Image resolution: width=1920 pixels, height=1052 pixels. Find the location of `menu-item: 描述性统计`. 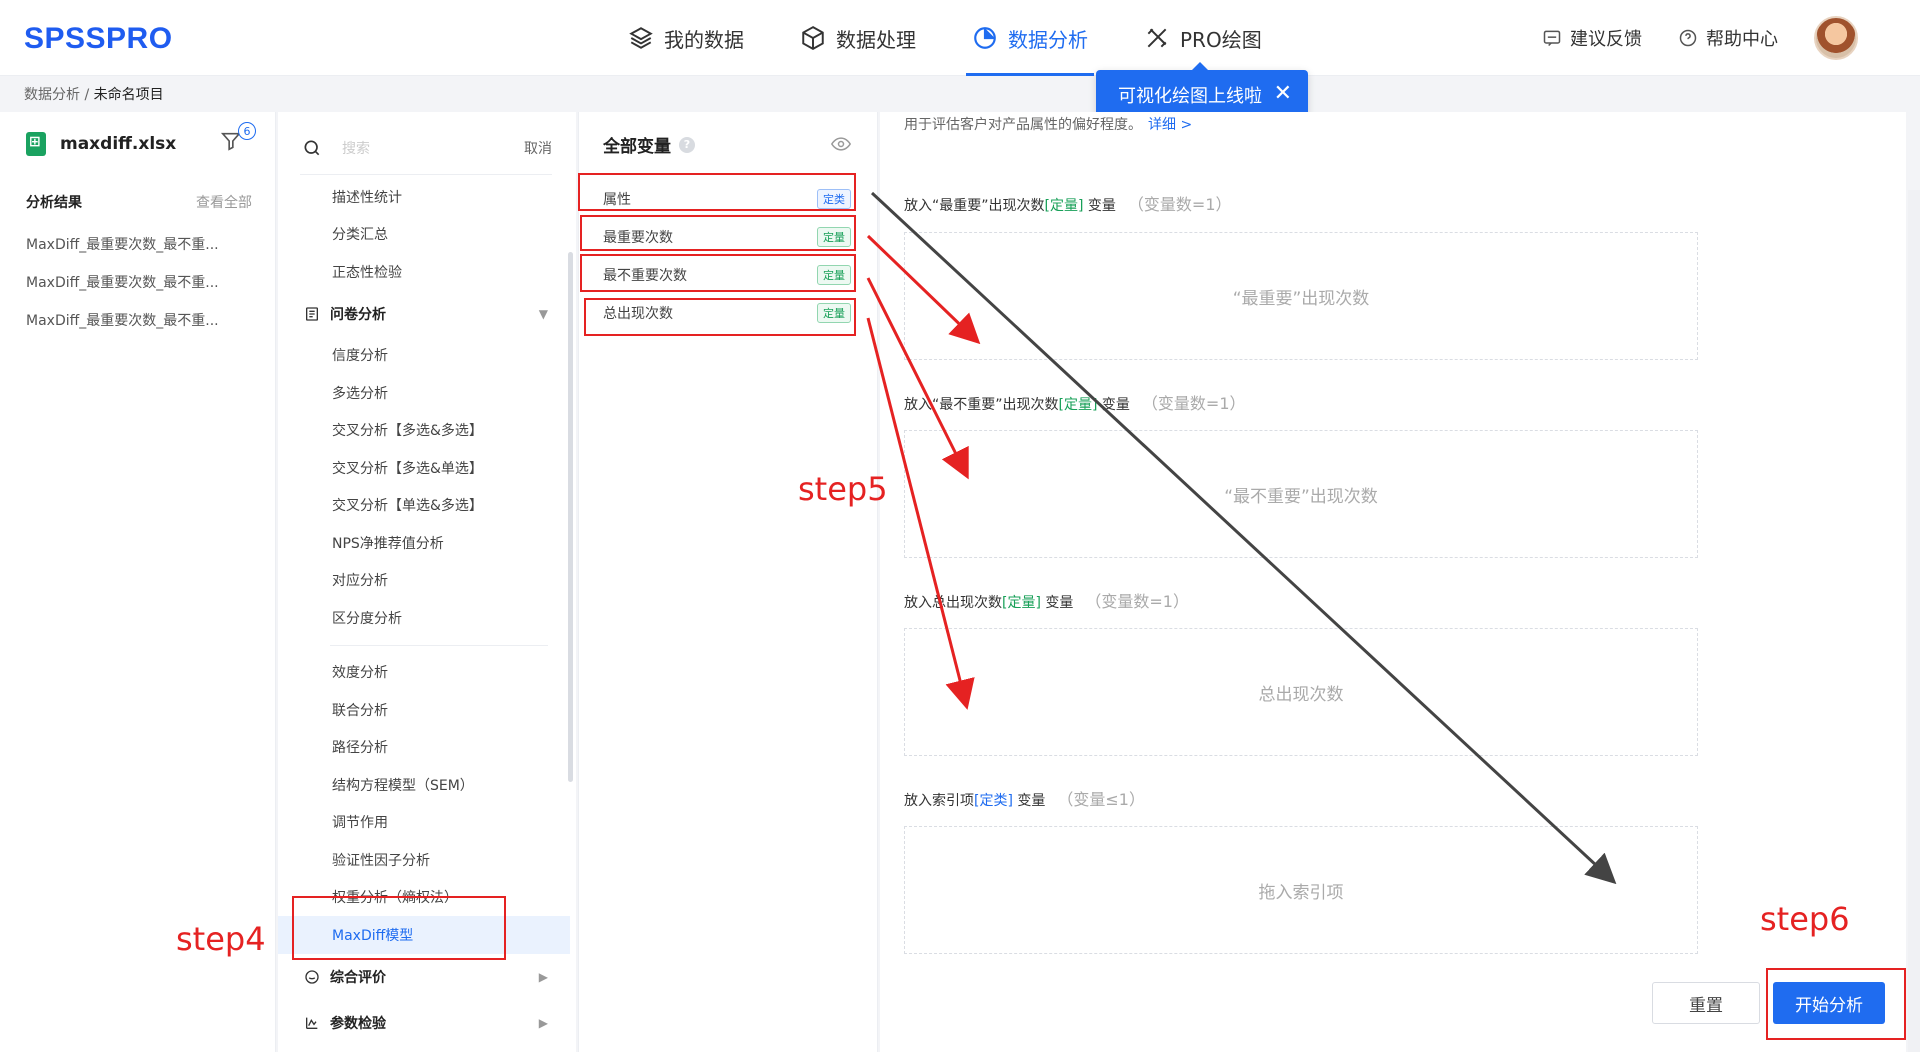

menu-item: 描述性统计 is located at coordinates (424, 197).